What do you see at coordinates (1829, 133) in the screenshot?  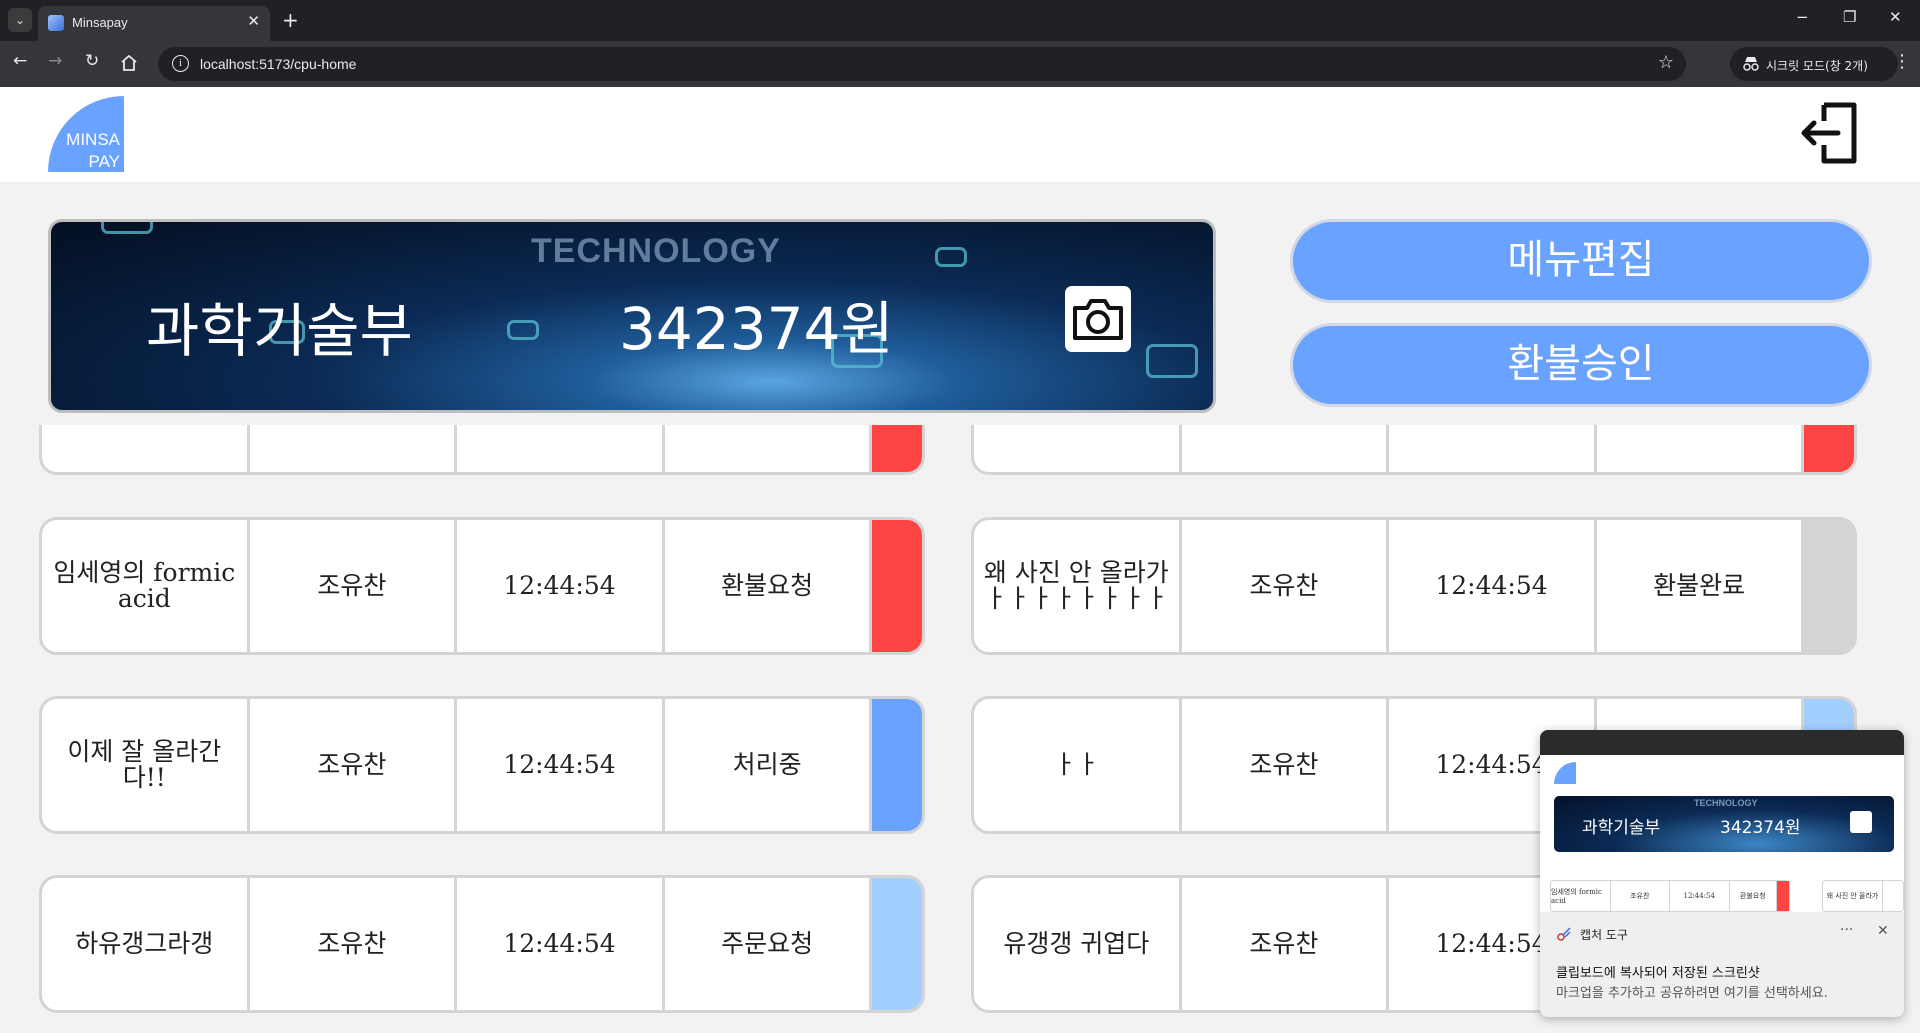 I see `logout-icon` at bounding box center [1829, 133].